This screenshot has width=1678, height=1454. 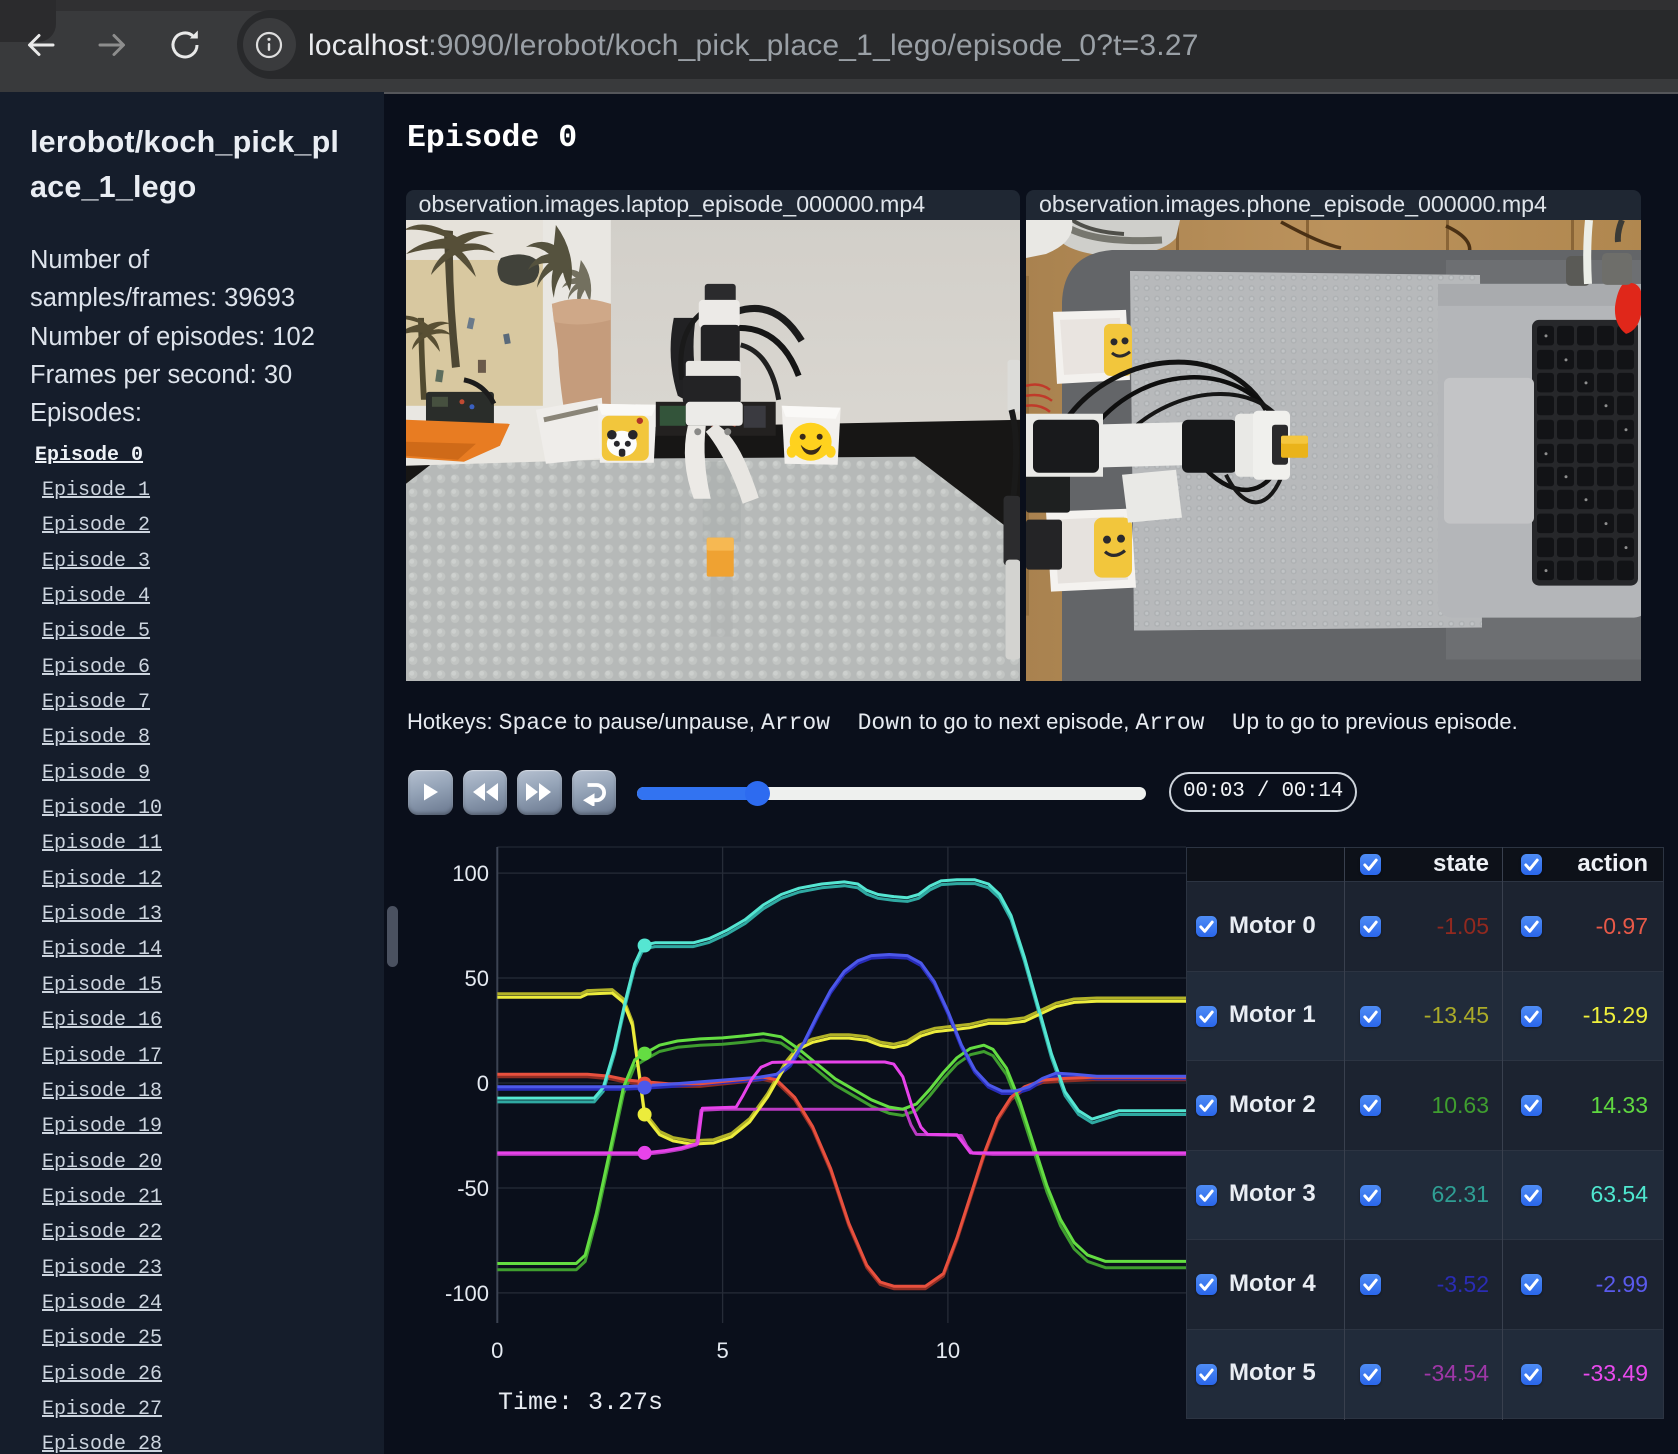 I want to click on svg-text: -100, so click(x=467, y=1293).